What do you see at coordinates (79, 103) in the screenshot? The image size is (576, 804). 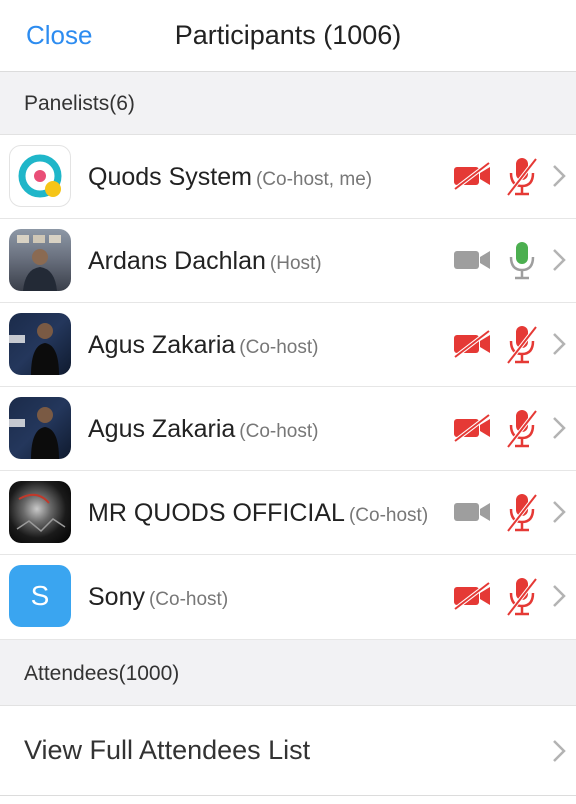 I see `panelists-section-label: Panelists(6)` at bounding box center [79, 103].